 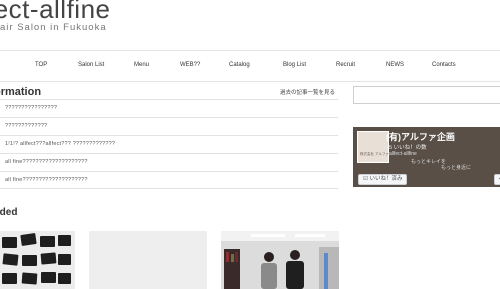 What do you see at coordinates (169, 126) in the screenshot?
I see `list-item: ?????????????` at bounding box center [169, 126].